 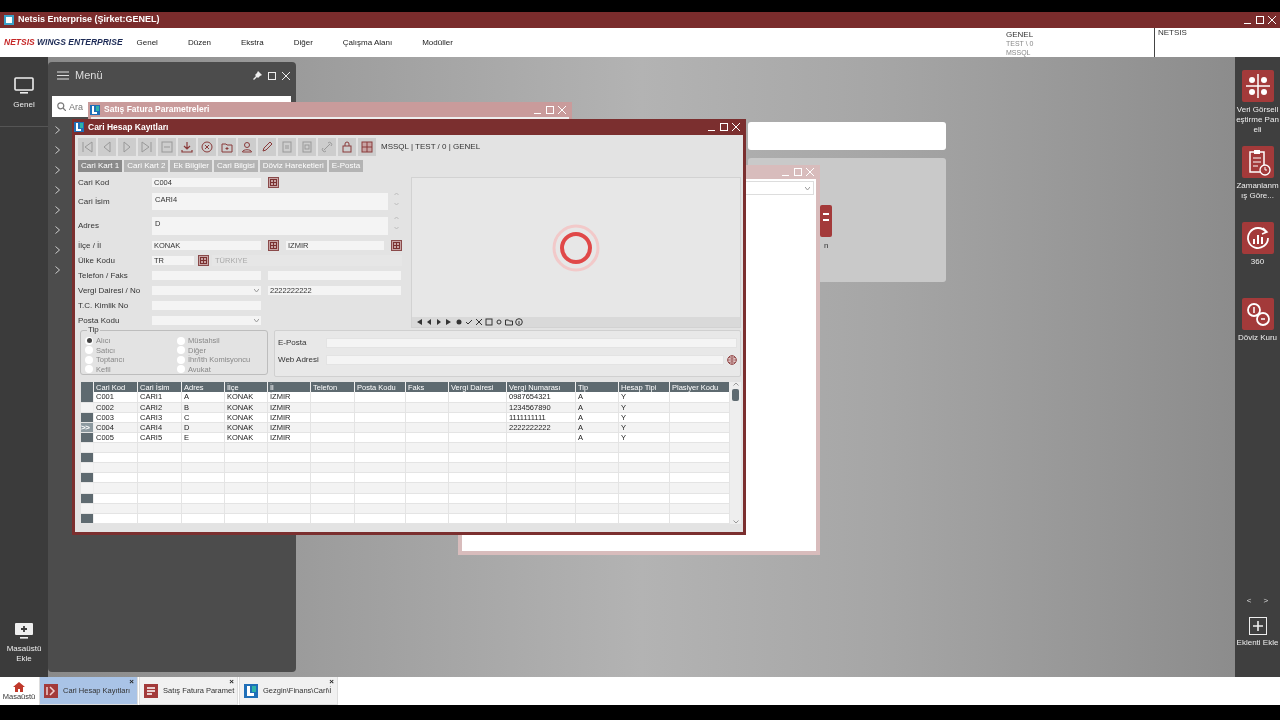 I want to click on scrollbar-thumb, so click(x=735, y=395).